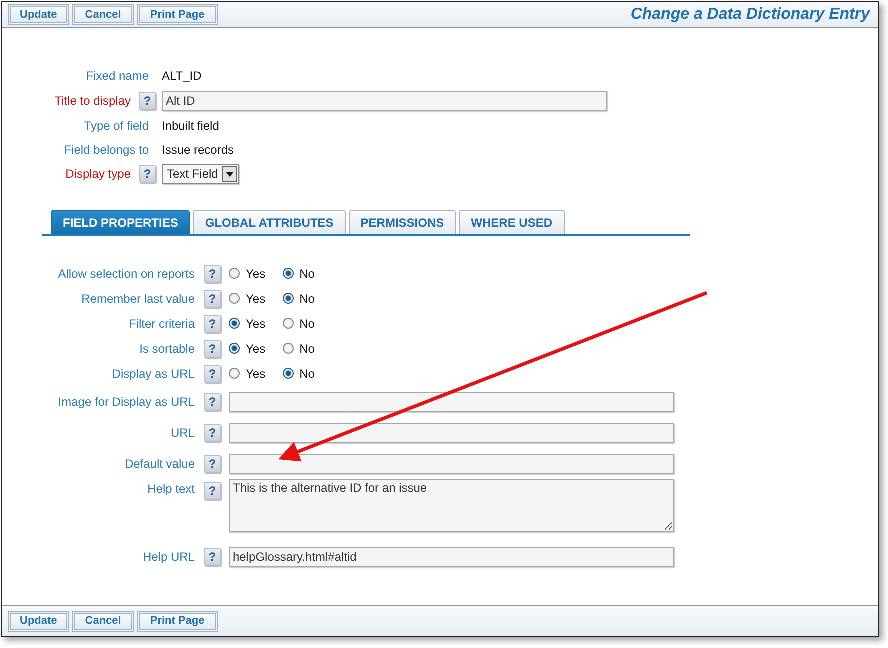  Describe the element at coordinates (402, 222) in the screenshot. I see `tab: PERMISSIONS` at that location.